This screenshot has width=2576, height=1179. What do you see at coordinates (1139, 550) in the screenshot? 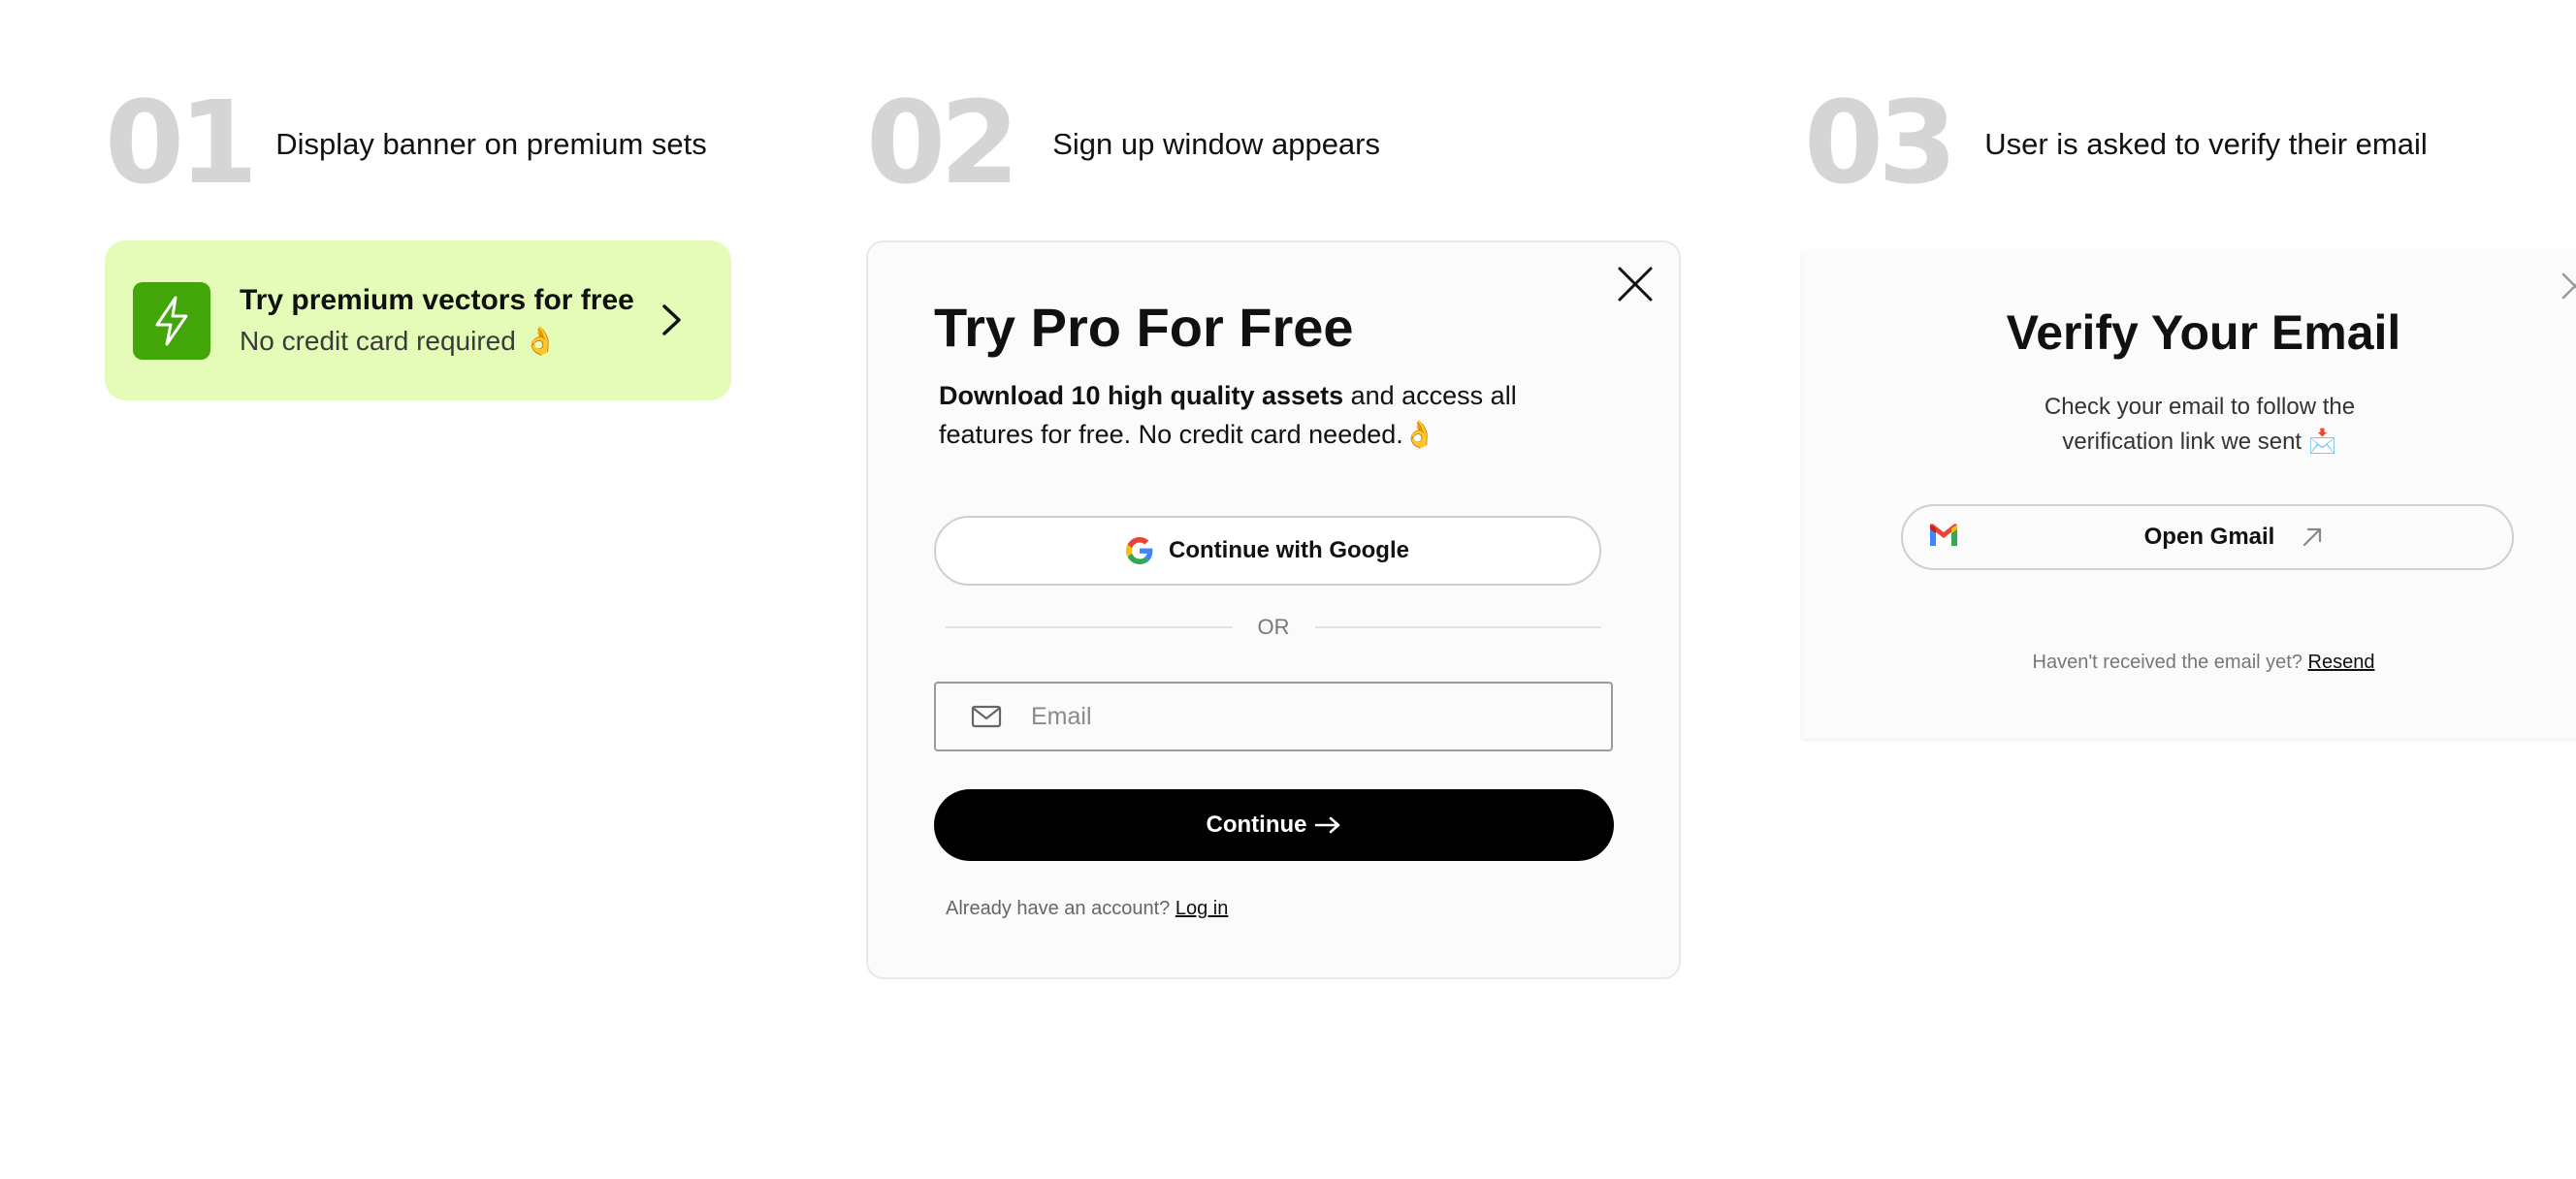
I see `google-icon` at bounding box center [1139, 550].